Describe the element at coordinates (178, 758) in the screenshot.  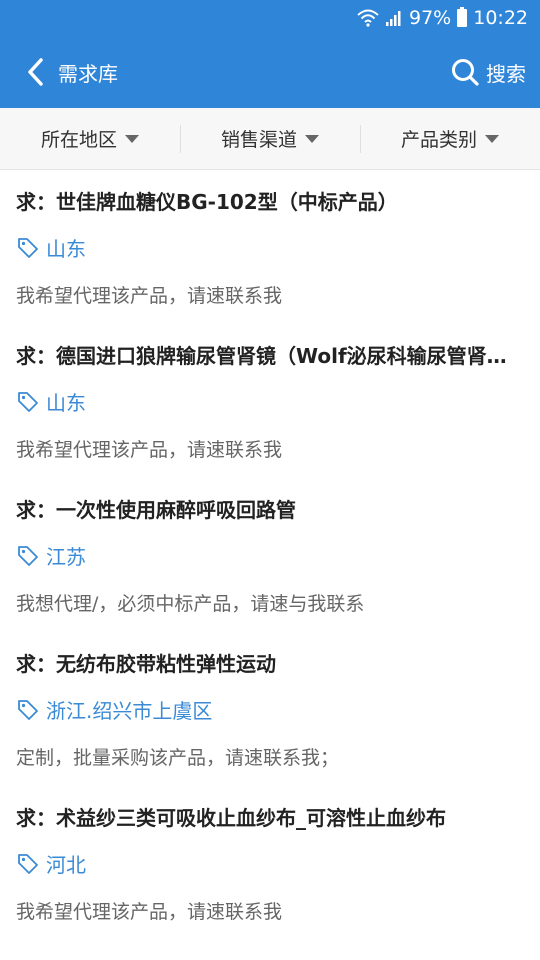
I see `item-description: 定制，批量采购该产品，请速联系我；` at that location.